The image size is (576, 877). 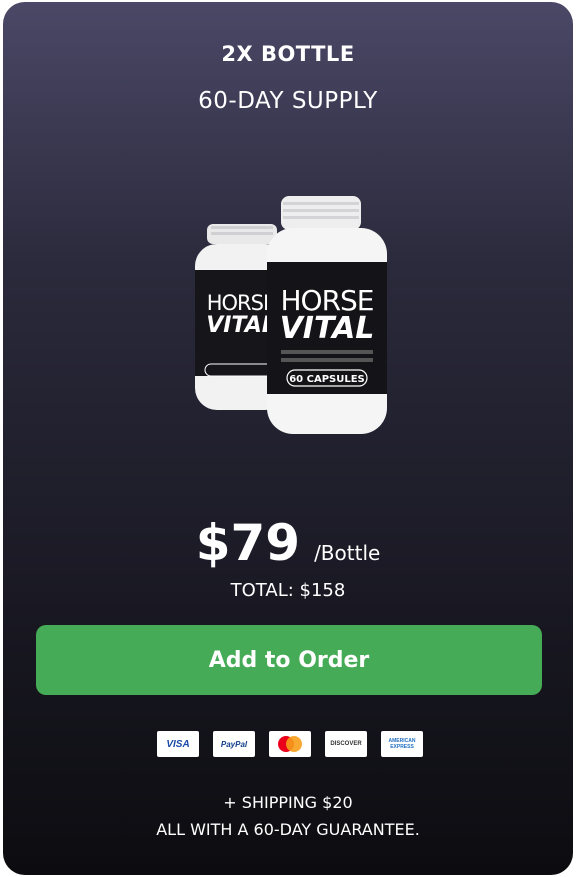 I want to click on svg-text: HORSE, so click(x=241, y=303).